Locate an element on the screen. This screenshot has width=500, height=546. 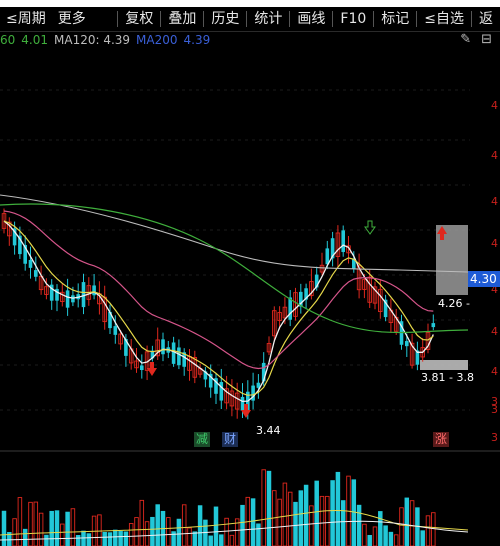
rise-marker: 涨 is located at coordinates (441, 439).